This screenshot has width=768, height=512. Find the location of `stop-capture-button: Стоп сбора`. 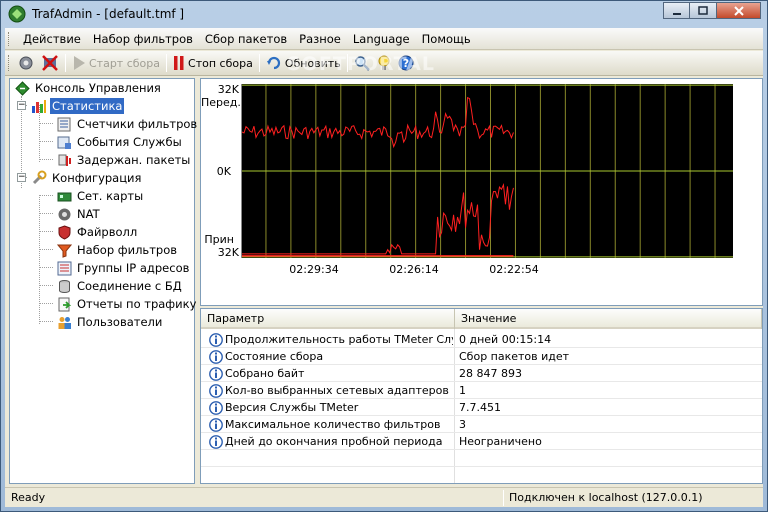

stop-capture-button: Стоп сбора is located at coordinates (213, 63).